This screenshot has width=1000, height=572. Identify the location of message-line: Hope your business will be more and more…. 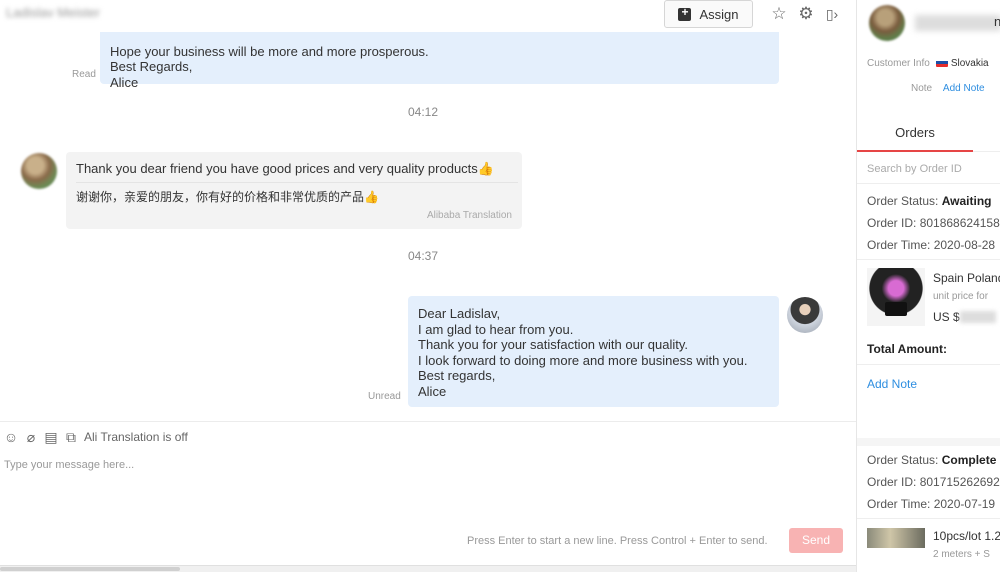
(269, 51).